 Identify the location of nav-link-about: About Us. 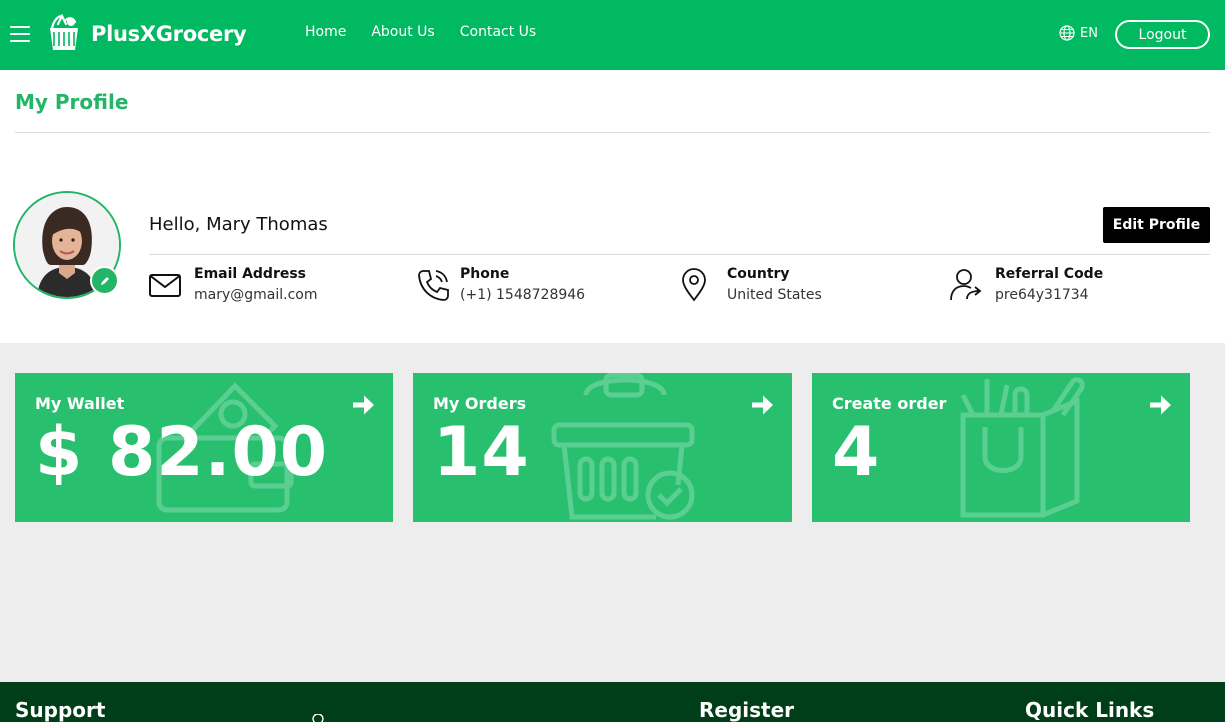
(402, 32).